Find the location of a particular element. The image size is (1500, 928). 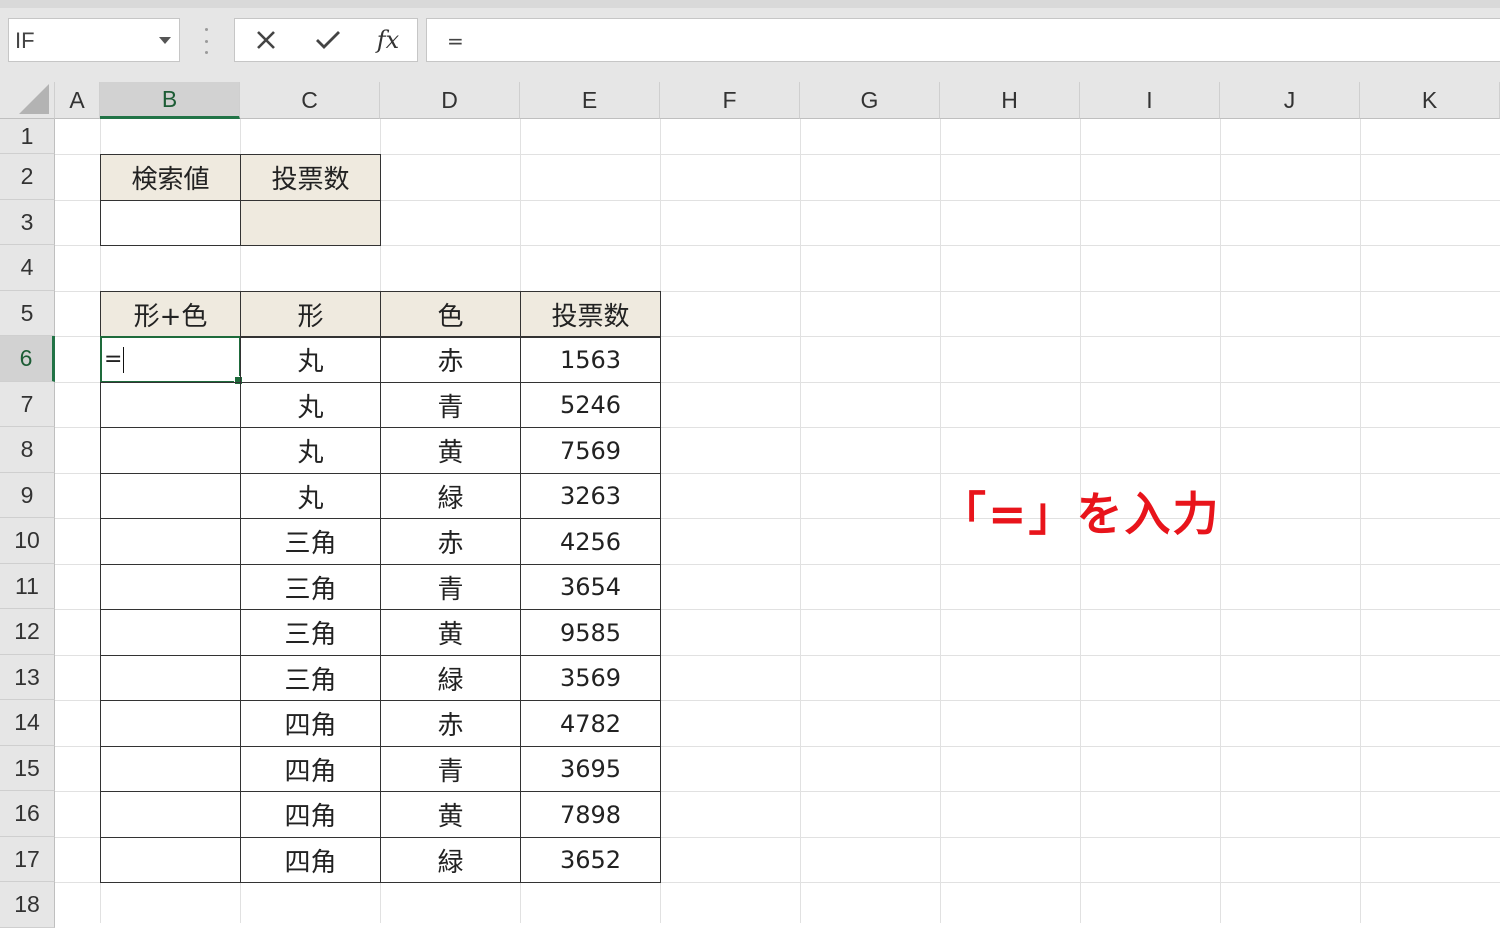

formula-bar-area: IF fx = is located at coordinates (750, 41).